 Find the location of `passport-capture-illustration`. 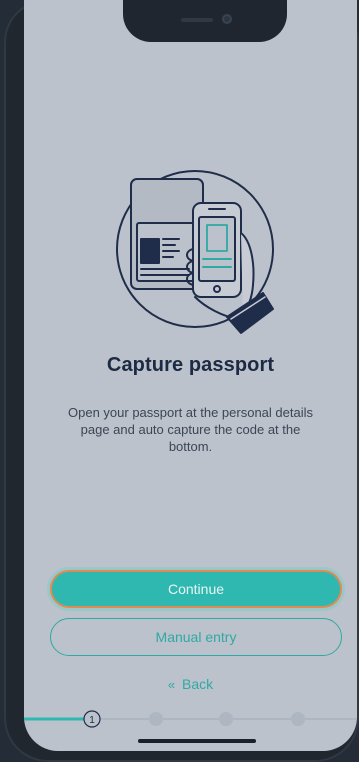

passport-capture-illustration is located at coordinates (195, 252).